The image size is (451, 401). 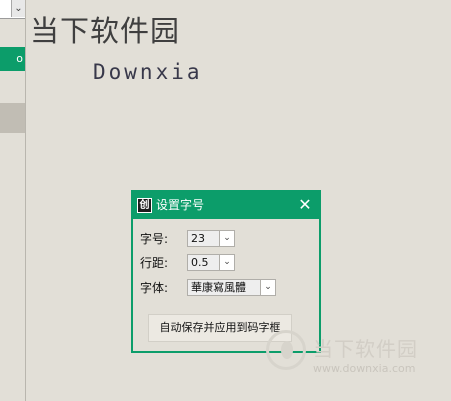 What do you see at coordinates (148, 72) in the screenshot?
I see `preview-text-english: Downxia` at bounding box center [148, 72].